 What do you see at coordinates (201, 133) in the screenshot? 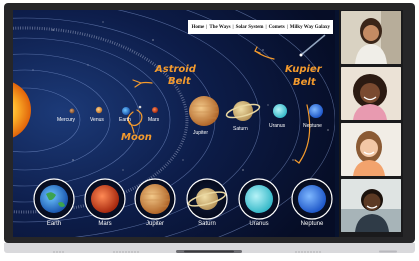
I see `orbit-label-jupiter: Jupiter` at bounding box center [201, 133].